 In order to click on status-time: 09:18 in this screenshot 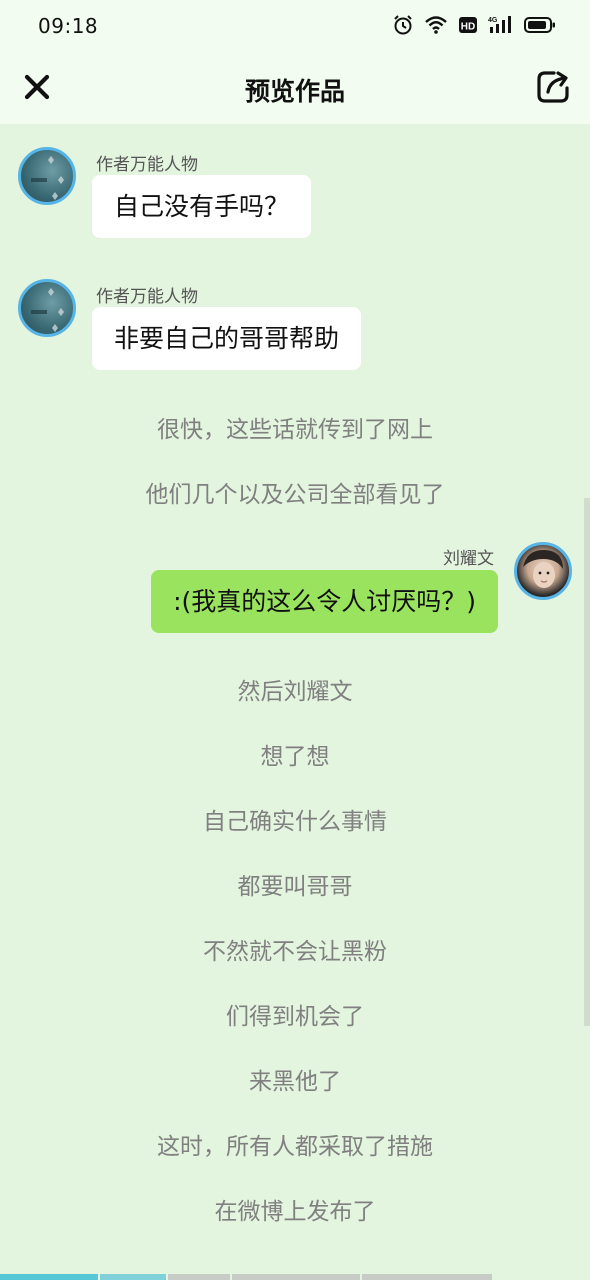, I will do `click(68, 26)`.